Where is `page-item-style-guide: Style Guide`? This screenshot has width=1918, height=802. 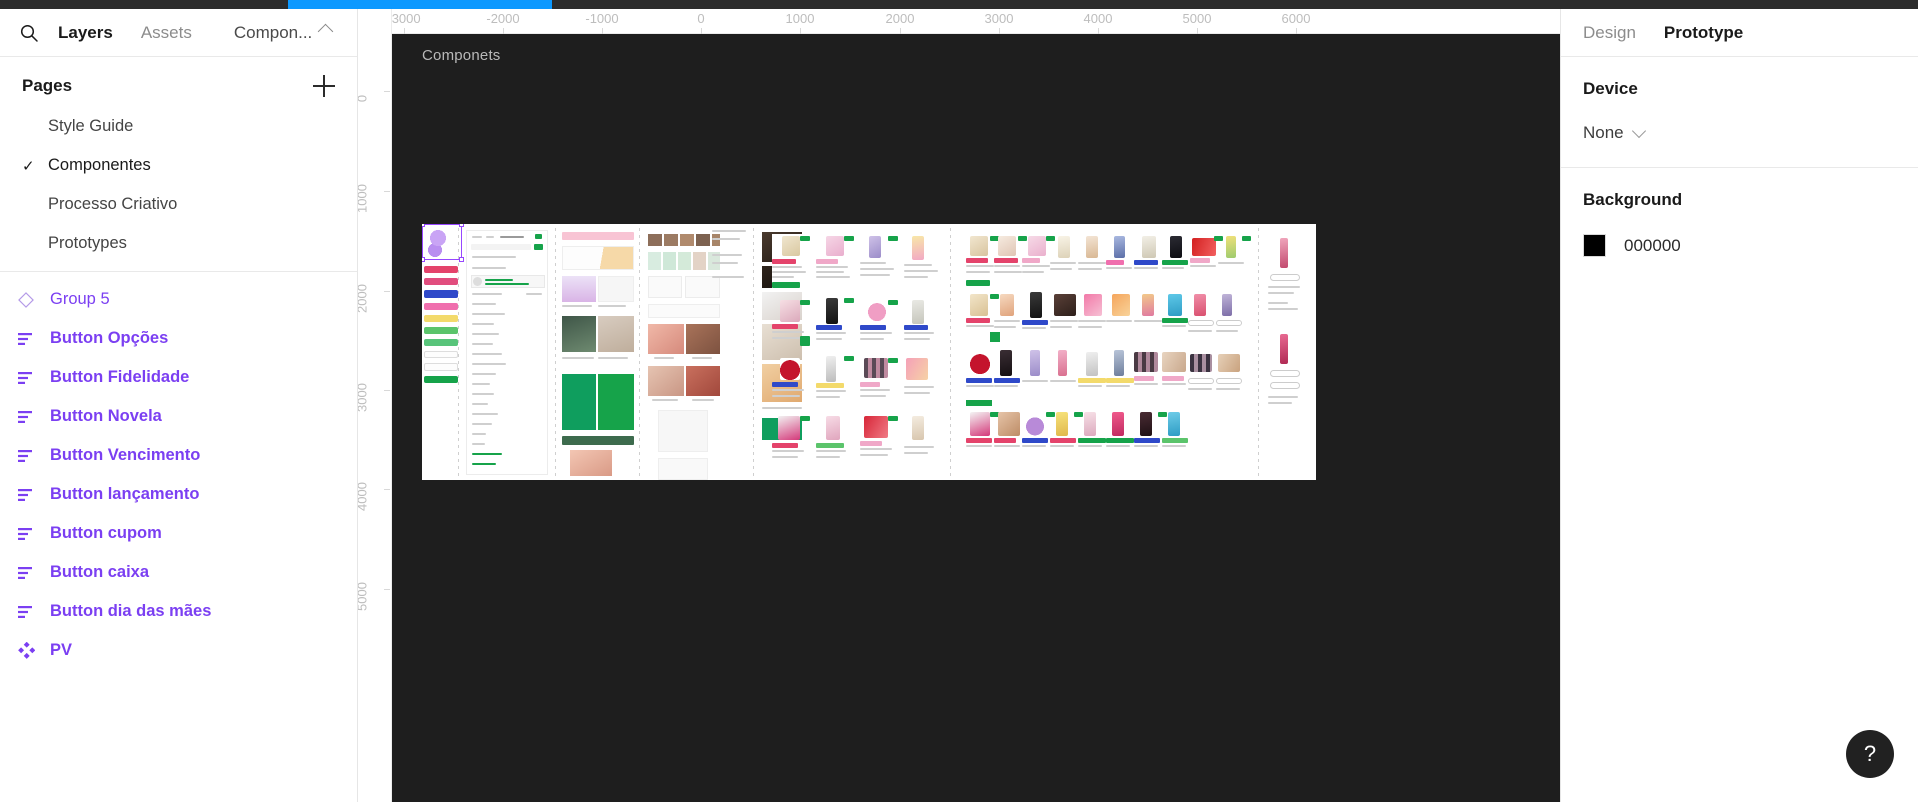 page-item-style-guide: Style Guide is located at coordinates (178, 126).